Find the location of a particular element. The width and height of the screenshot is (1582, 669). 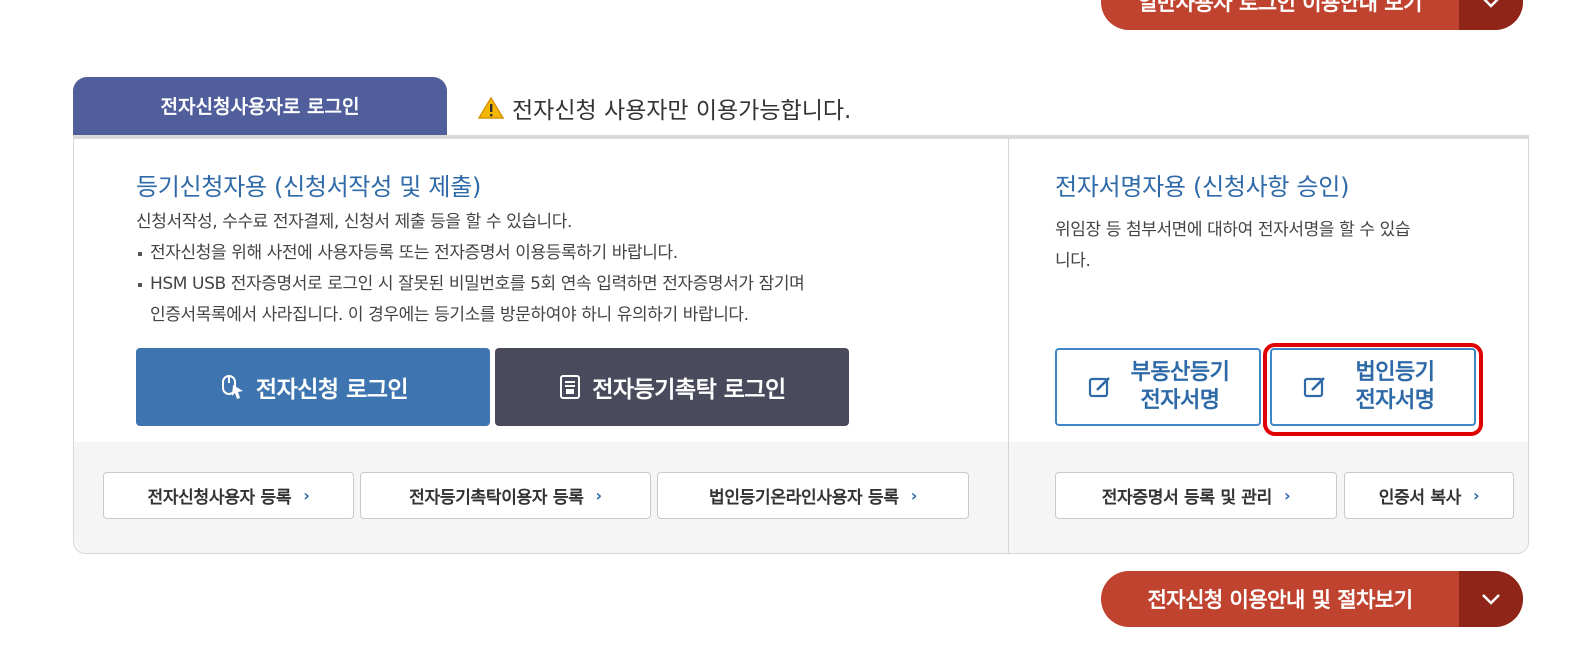

panel-divider is located at coordinates (1008, 346).